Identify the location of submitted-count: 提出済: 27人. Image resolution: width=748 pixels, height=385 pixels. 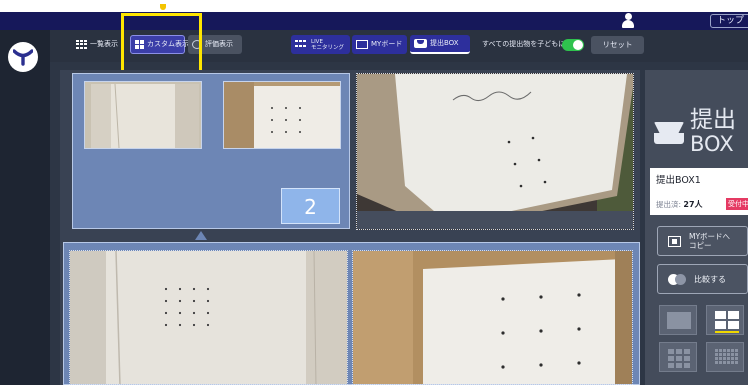
(679, 204).